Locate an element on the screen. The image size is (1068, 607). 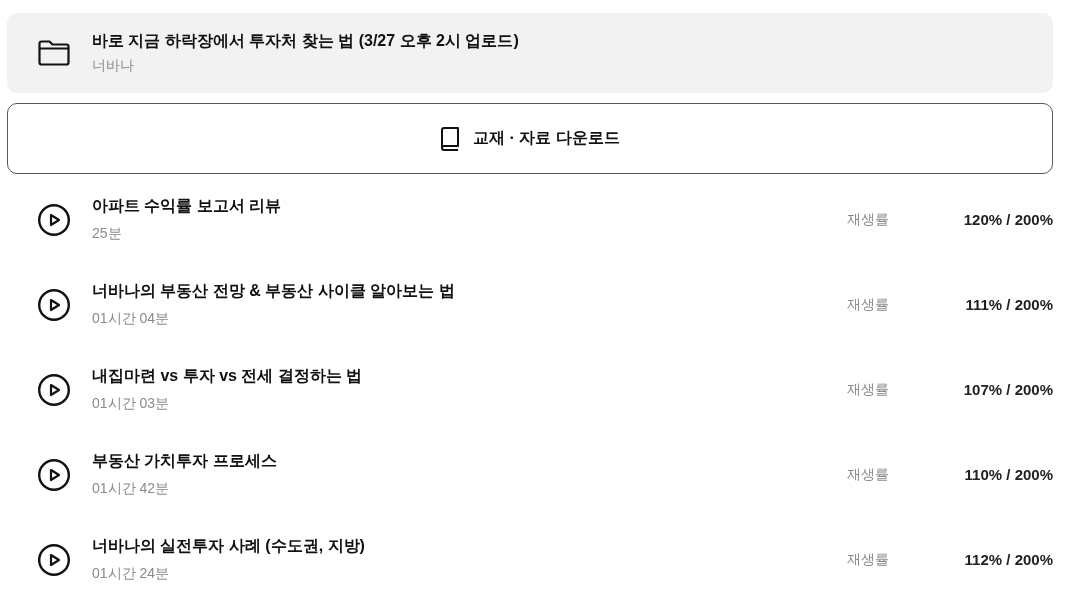
folder-icon is located at coordinates (54, 53).